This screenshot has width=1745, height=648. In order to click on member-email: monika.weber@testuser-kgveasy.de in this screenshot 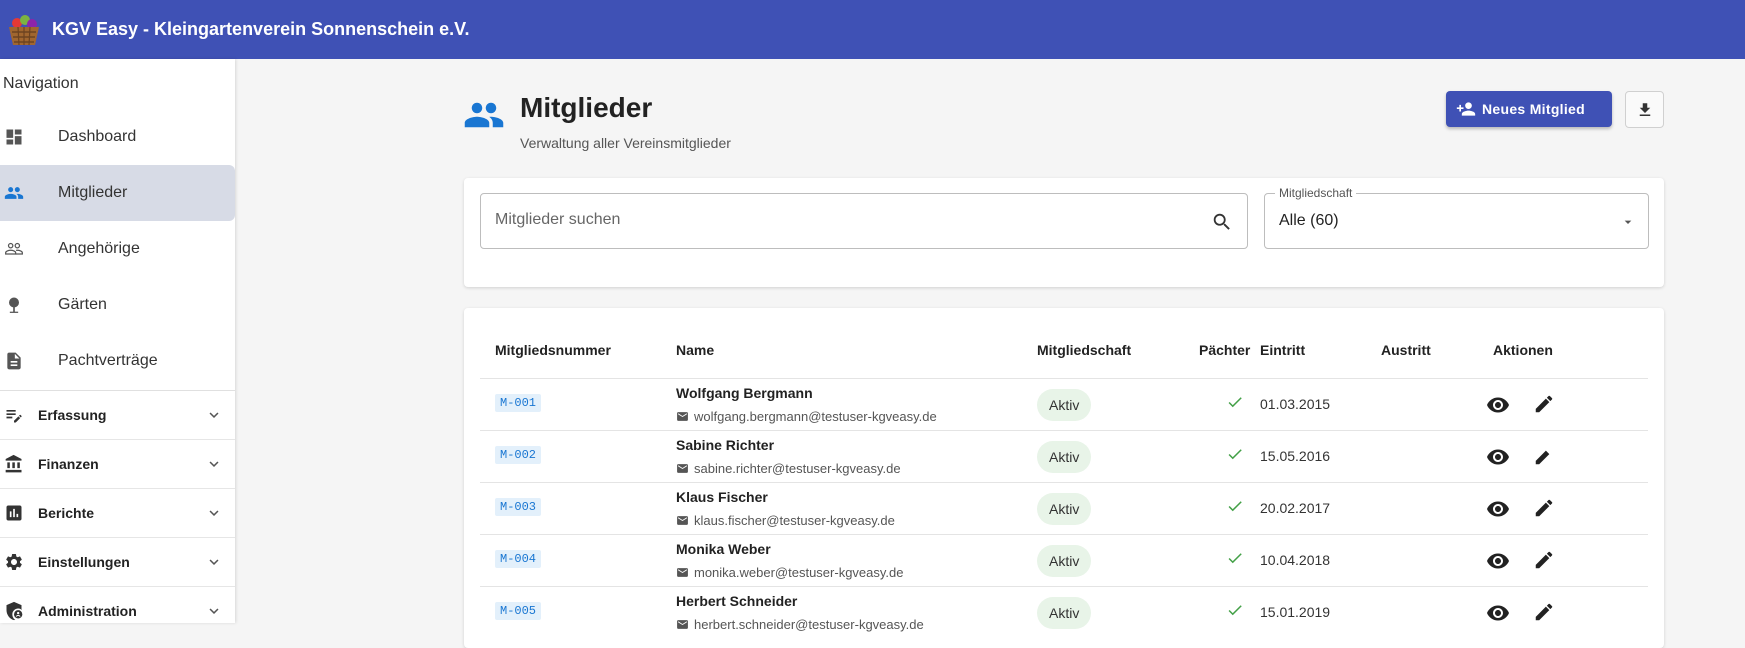, I will do `click(790, 572)`.